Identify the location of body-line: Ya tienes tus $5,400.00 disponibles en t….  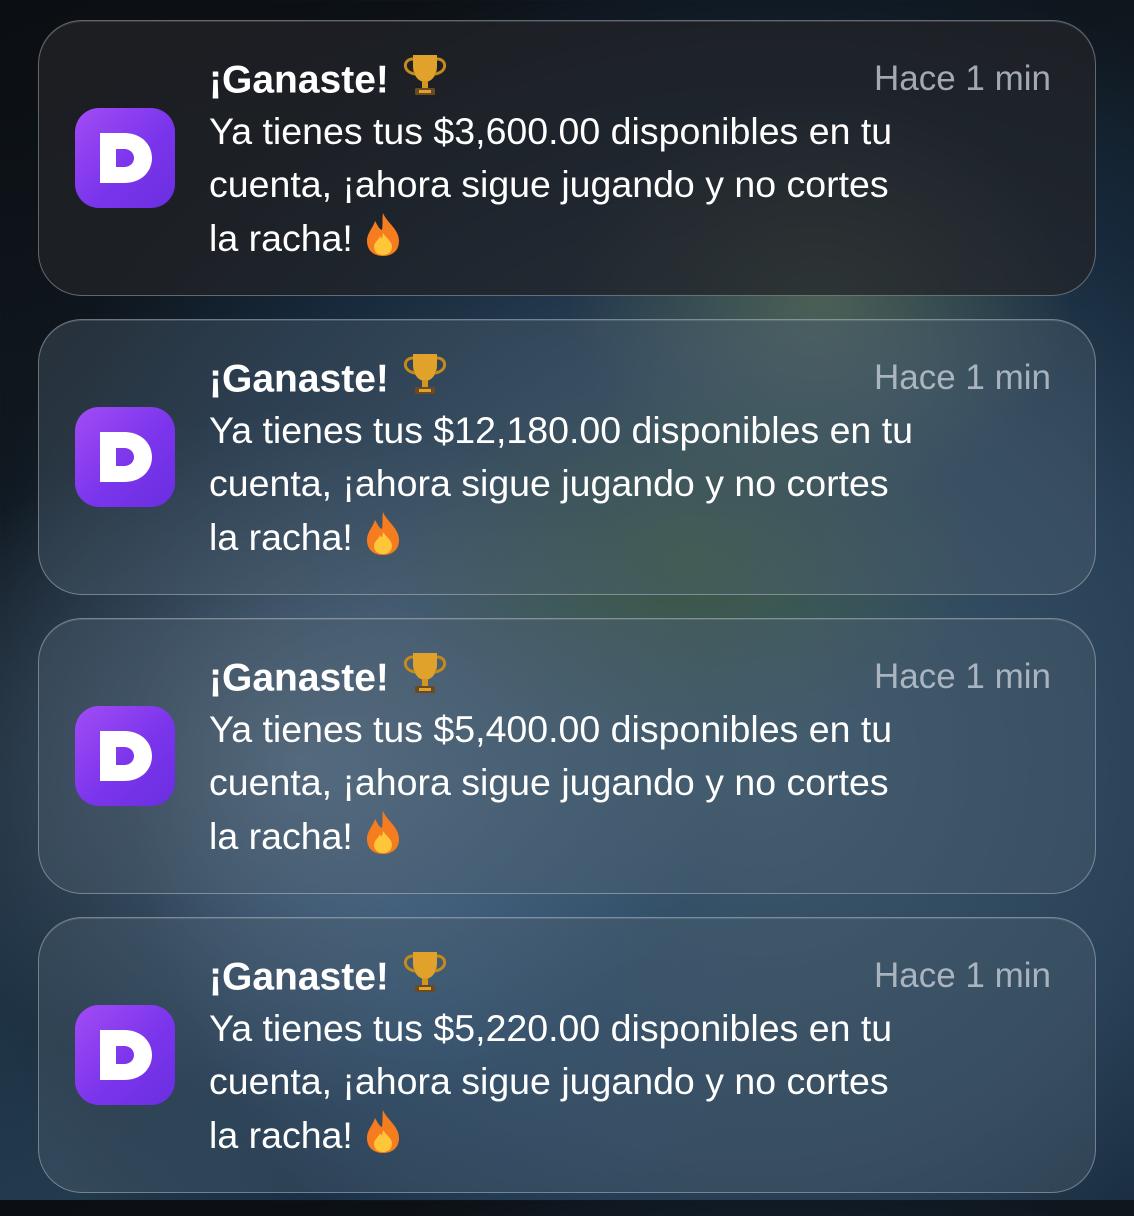
(551, 729).